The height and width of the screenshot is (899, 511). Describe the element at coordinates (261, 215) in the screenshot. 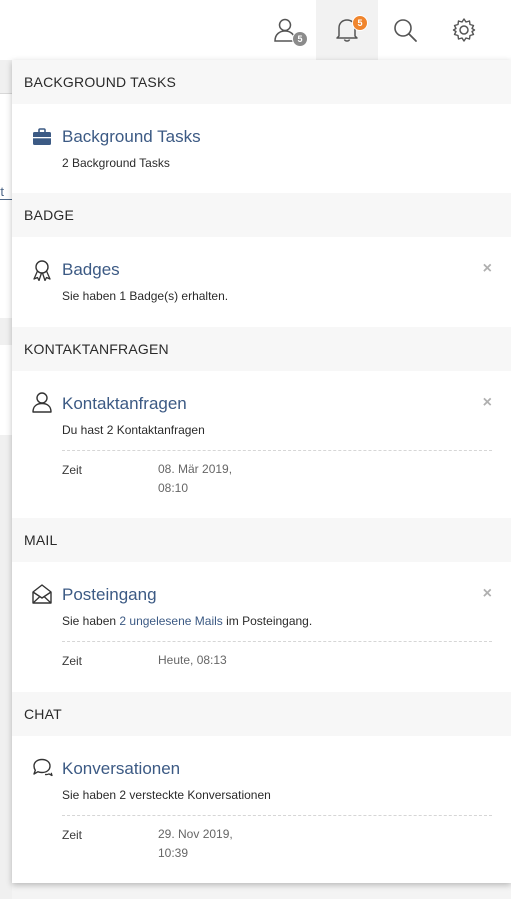

I see `group-heading-badge: BADGE` at that location.